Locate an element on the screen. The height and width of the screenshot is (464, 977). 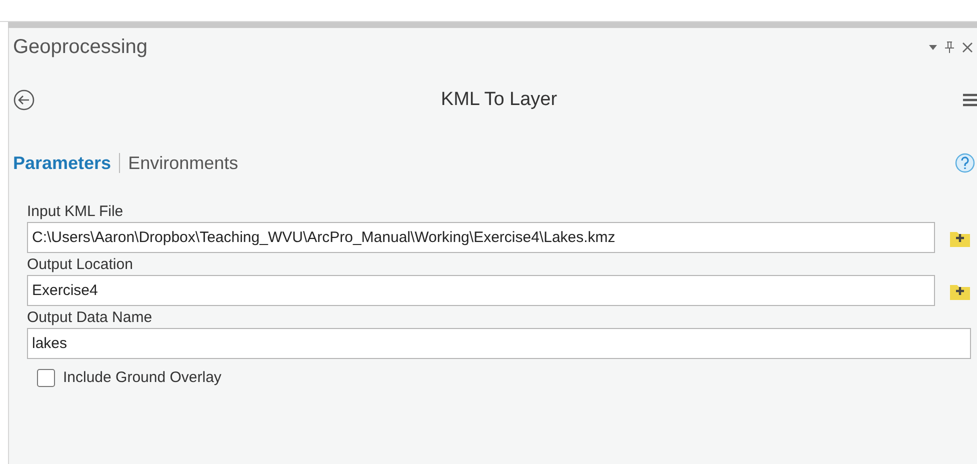
menu-icon is located at coordinates (970, 100).